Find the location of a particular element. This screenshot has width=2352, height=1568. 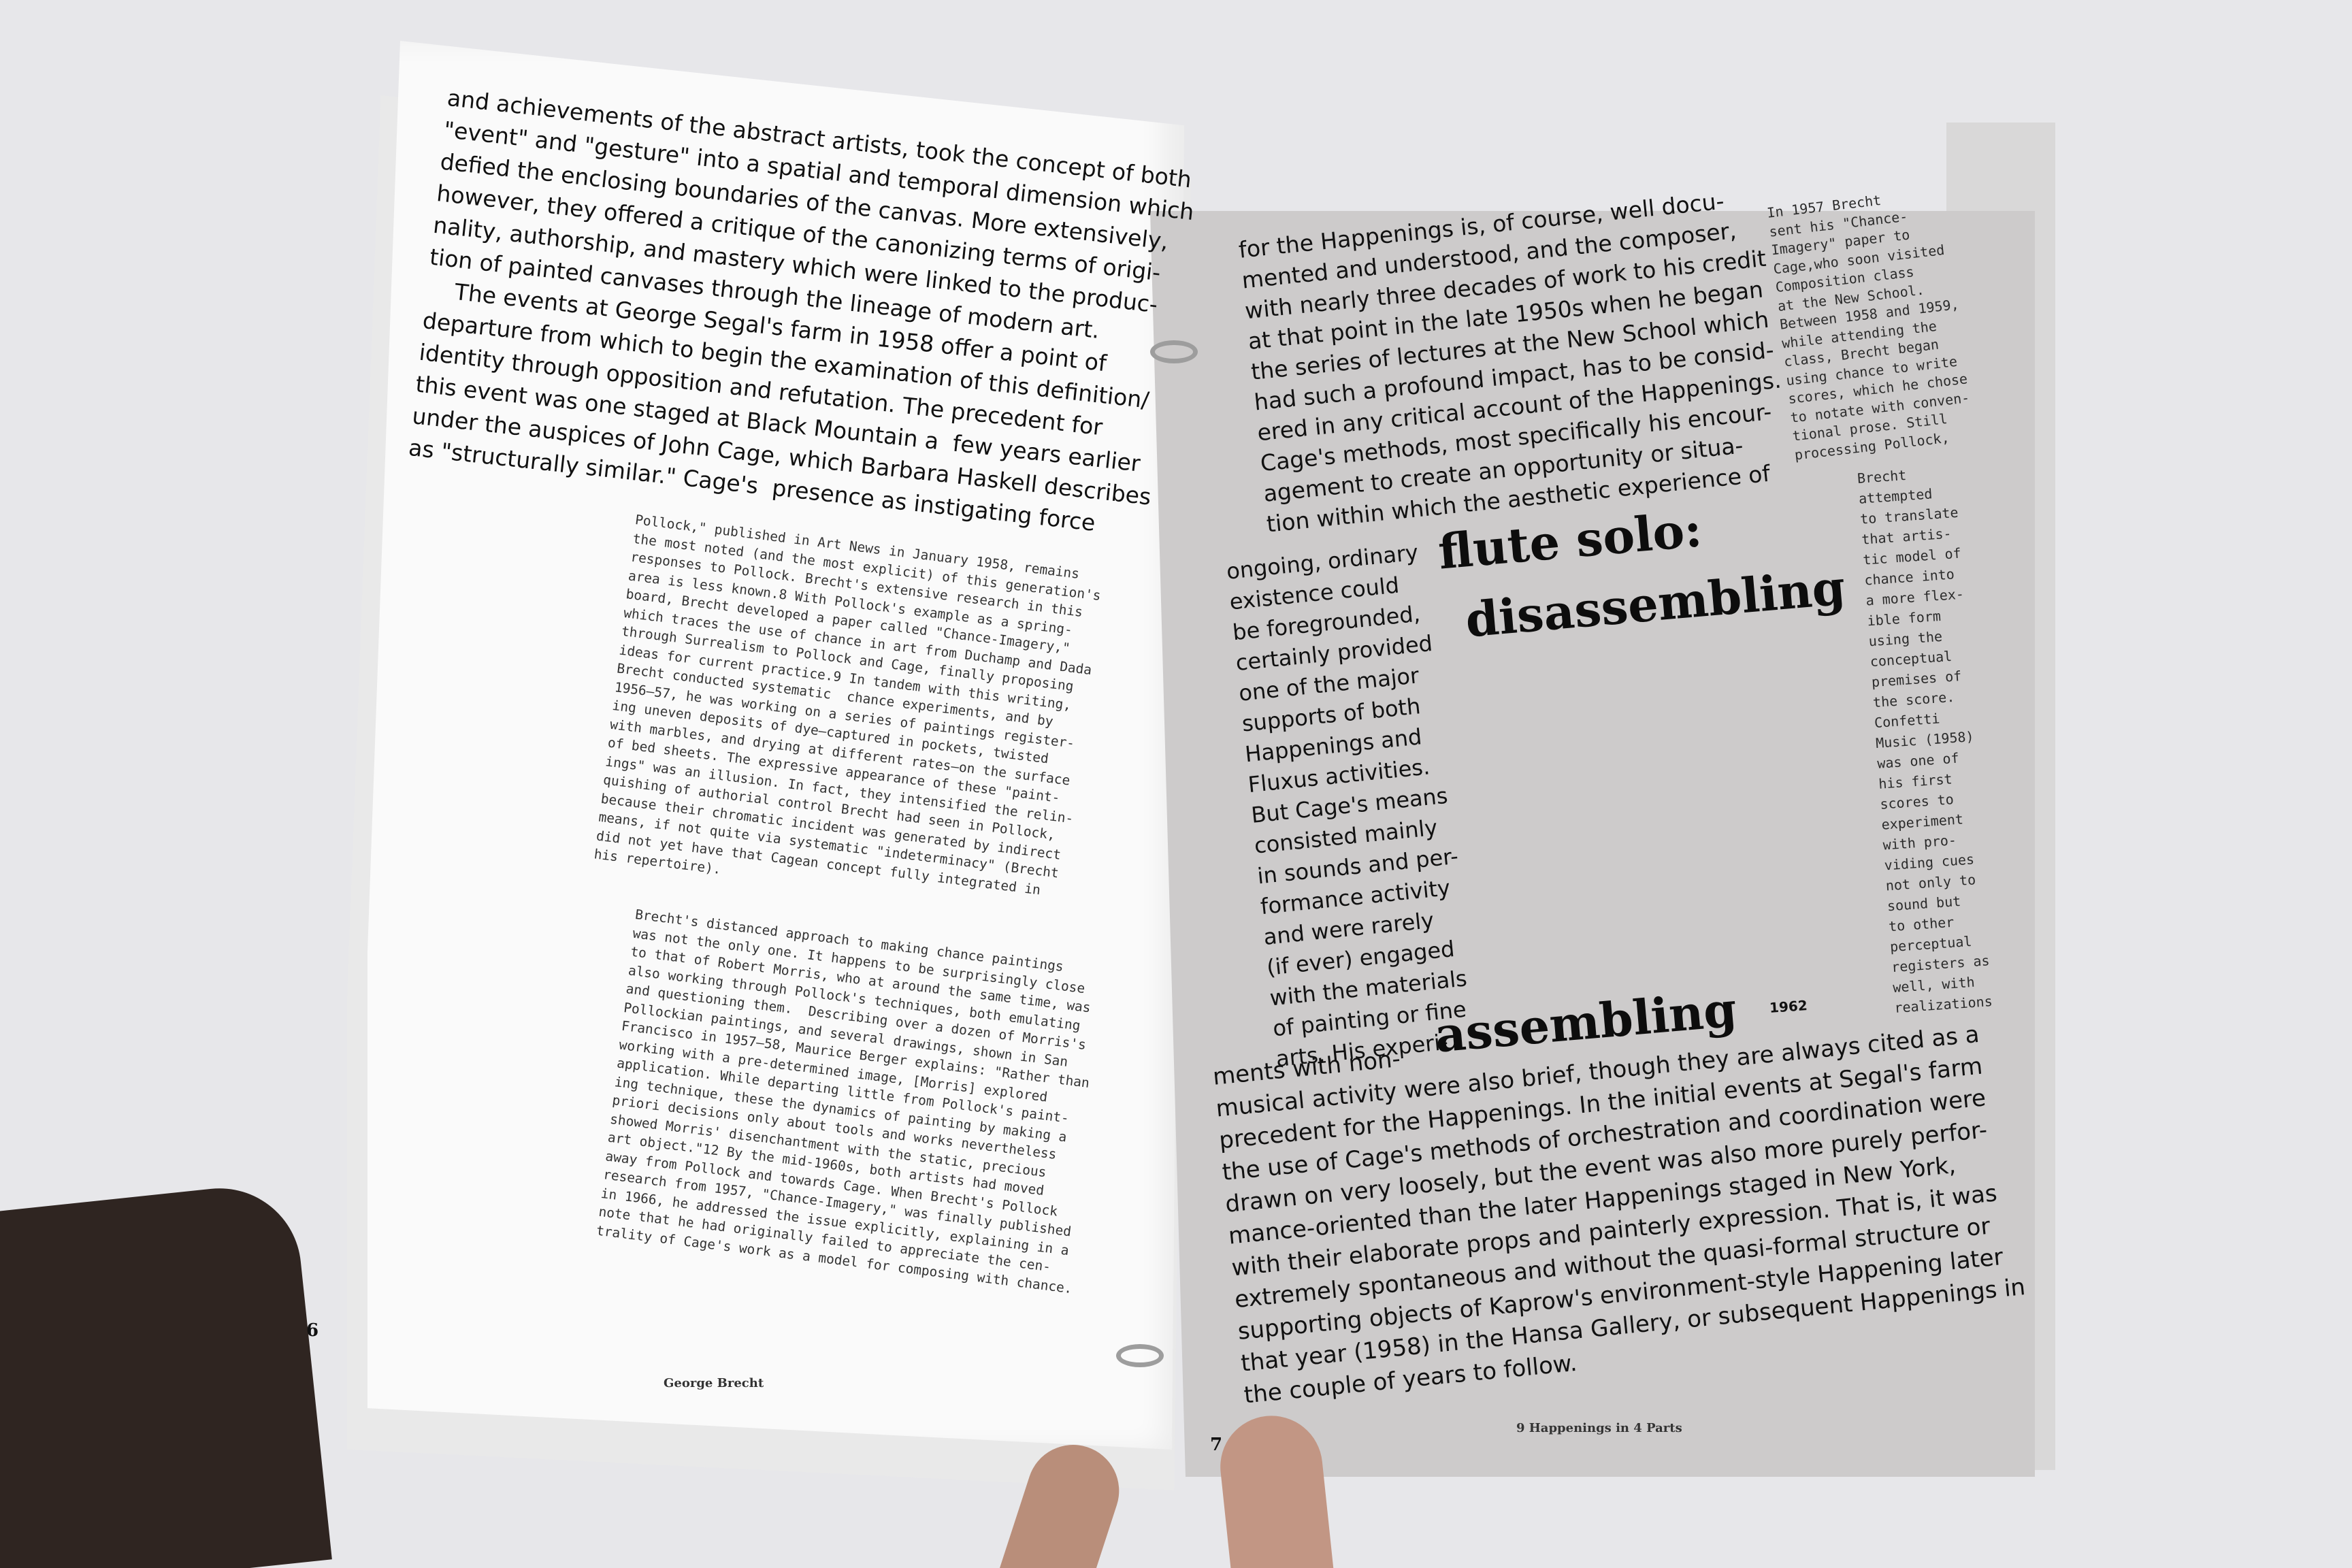

arm is located at coordinates (166, 1374).